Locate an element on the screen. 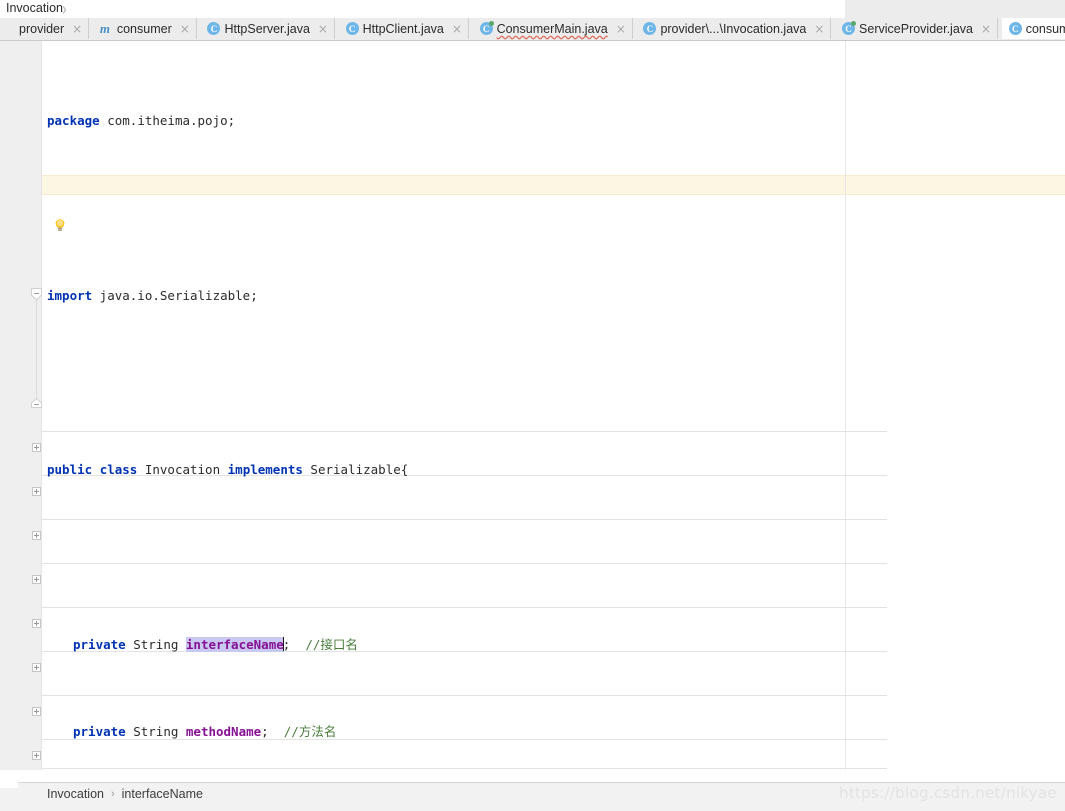  directory-icon is located at coordinates (8, 28).